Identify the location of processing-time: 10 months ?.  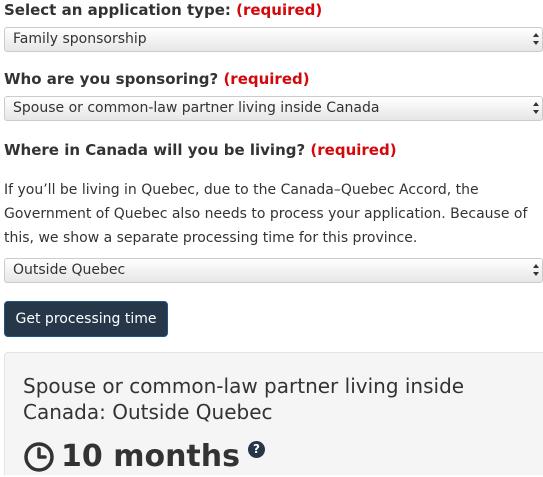
(144, 457).